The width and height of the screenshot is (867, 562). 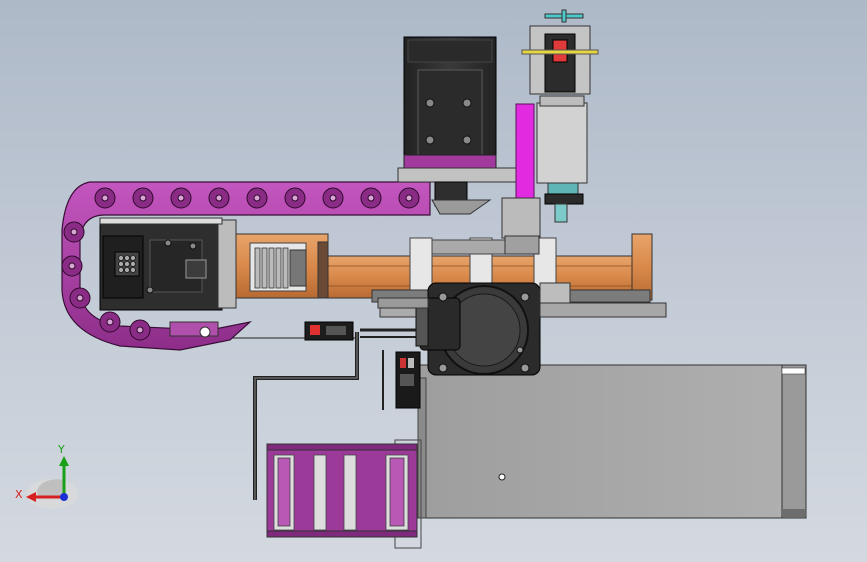 What do you see at coordinates (52, 482) in the screenshot?
I see `coordinate-triad` at bounding box center [52, 482].